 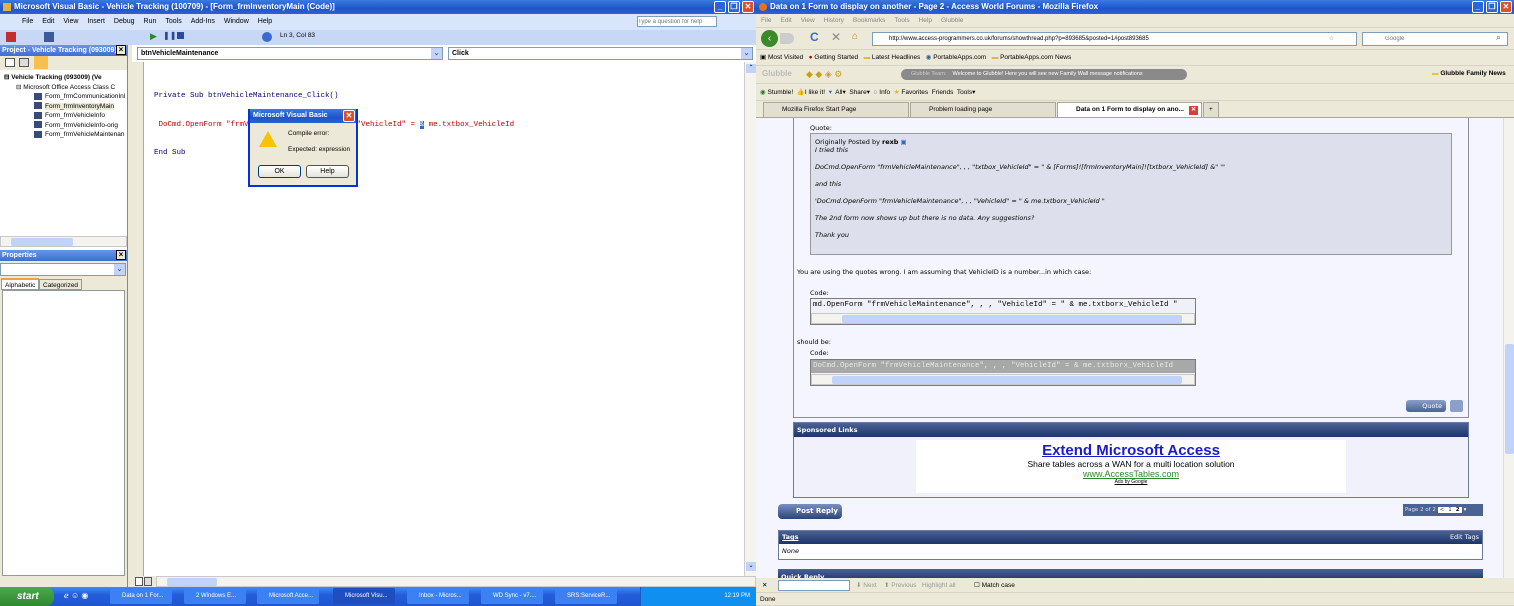 I want to click on search-icon: ⌕, so click(x=1498, y=37).